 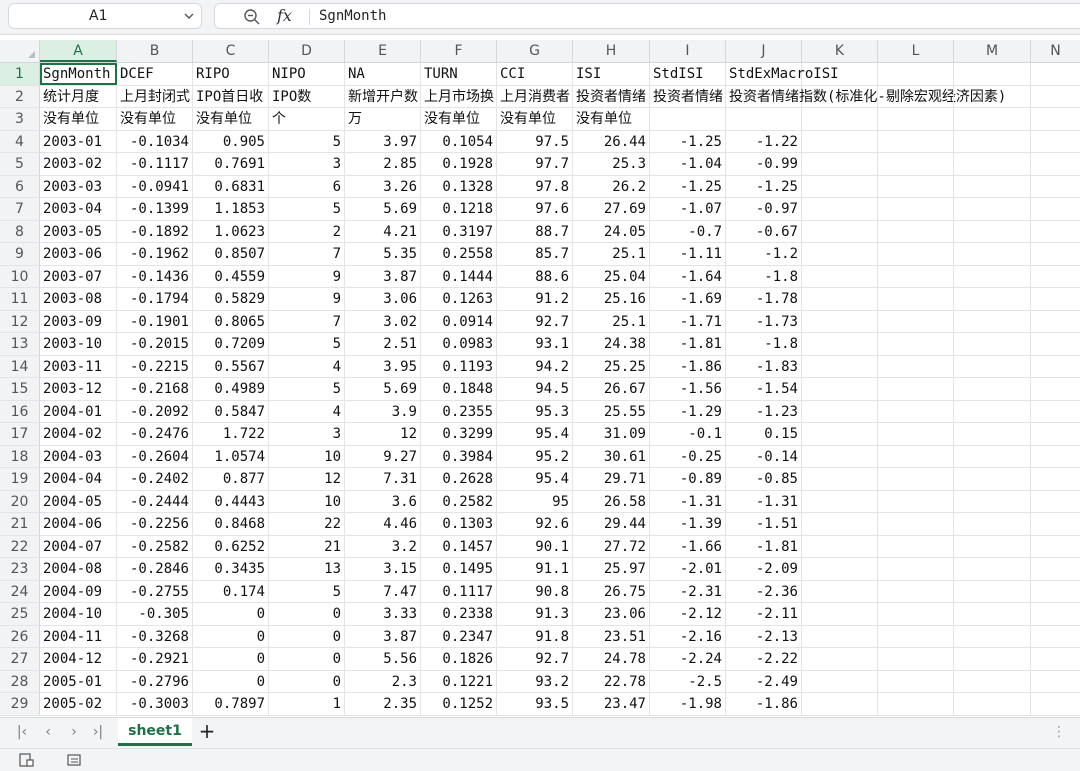 I want to click on cell-m28, so click(x=992, y=681).